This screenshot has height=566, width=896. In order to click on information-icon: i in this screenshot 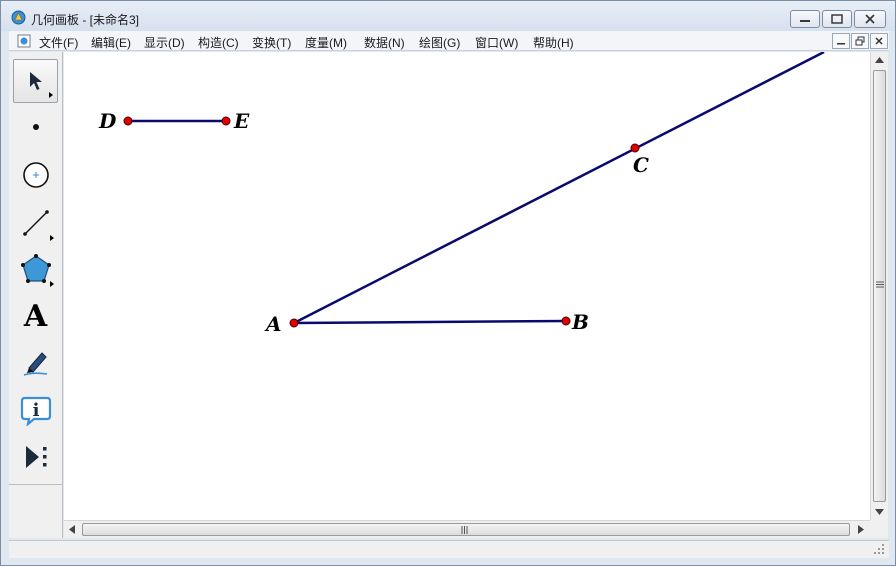, I will do `click(35, 411)`.